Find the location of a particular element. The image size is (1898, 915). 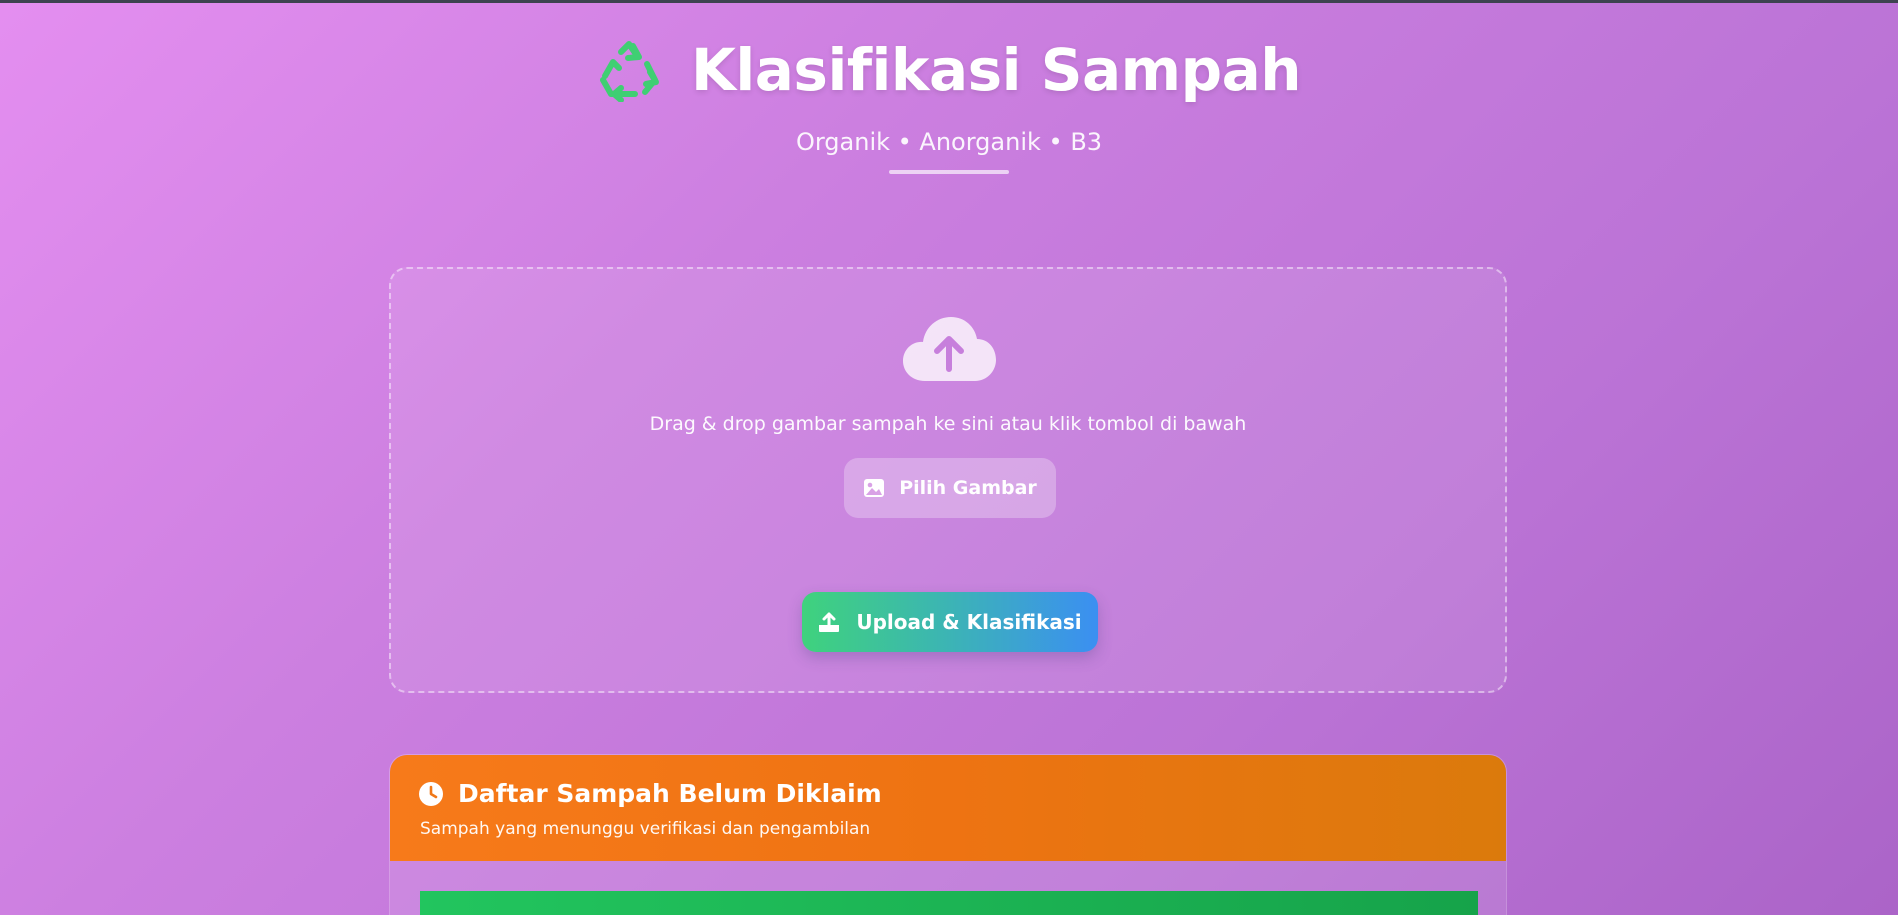

recycle-icon is located at coordinates (629, 71).